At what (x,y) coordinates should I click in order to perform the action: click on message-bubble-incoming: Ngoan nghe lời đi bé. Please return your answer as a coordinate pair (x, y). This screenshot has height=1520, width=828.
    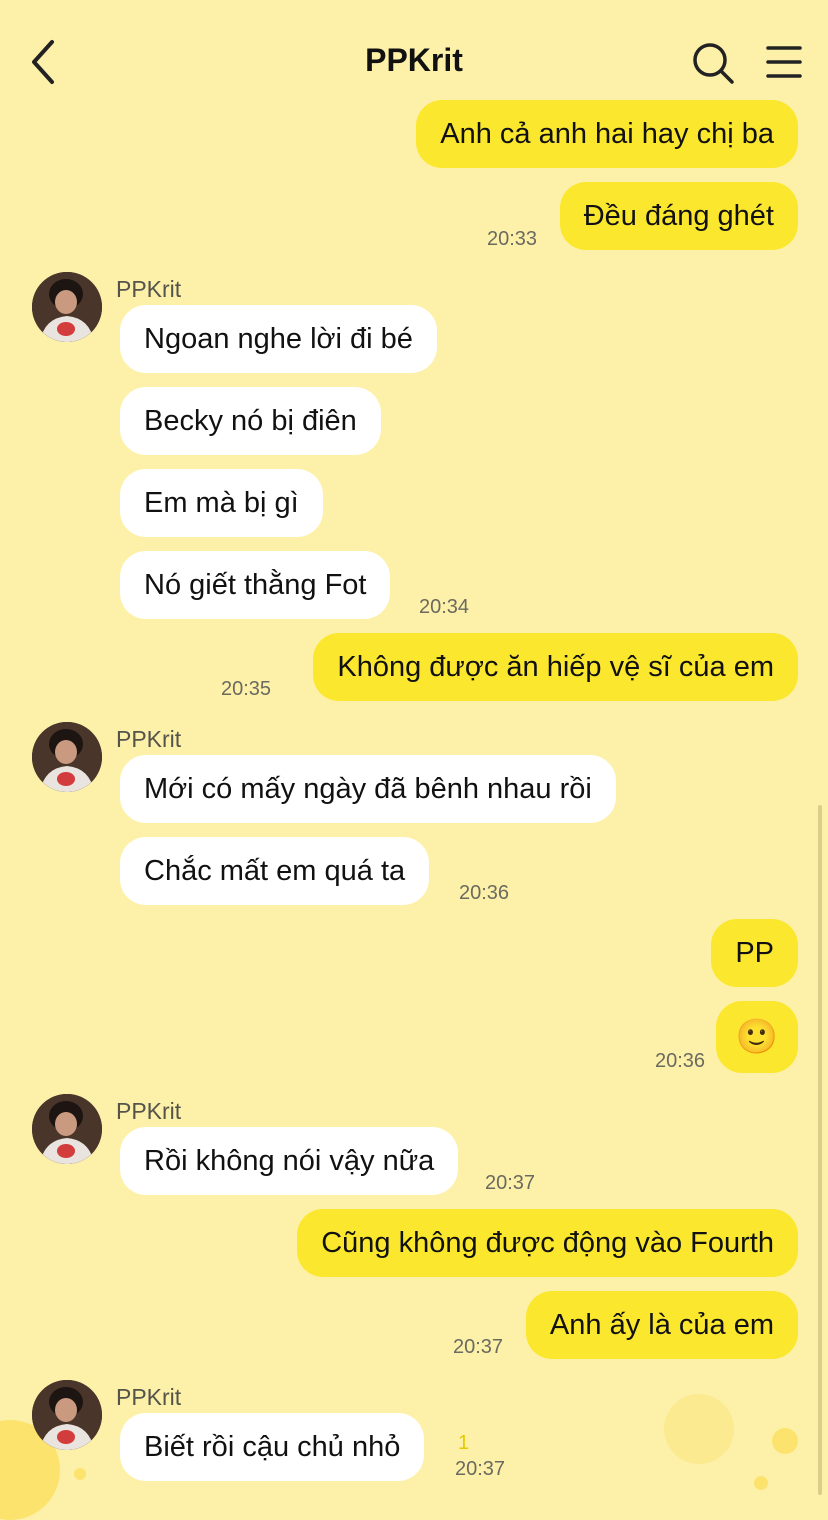
    Looking at the image, I should click on (278, 339).